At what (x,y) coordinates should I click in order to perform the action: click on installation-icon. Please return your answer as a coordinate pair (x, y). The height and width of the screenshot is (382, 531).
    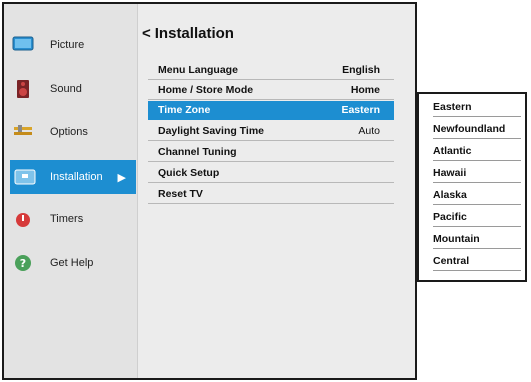
    Looking at the image, I should click on (25, 177).